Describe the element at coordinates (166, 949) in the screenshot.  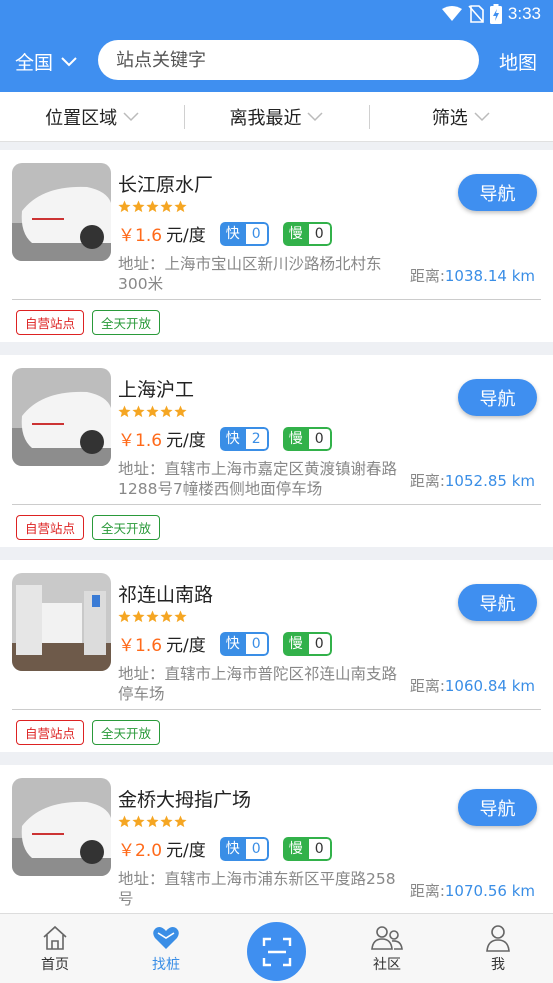
I see `tab-find-charger: 找桩` at that location.